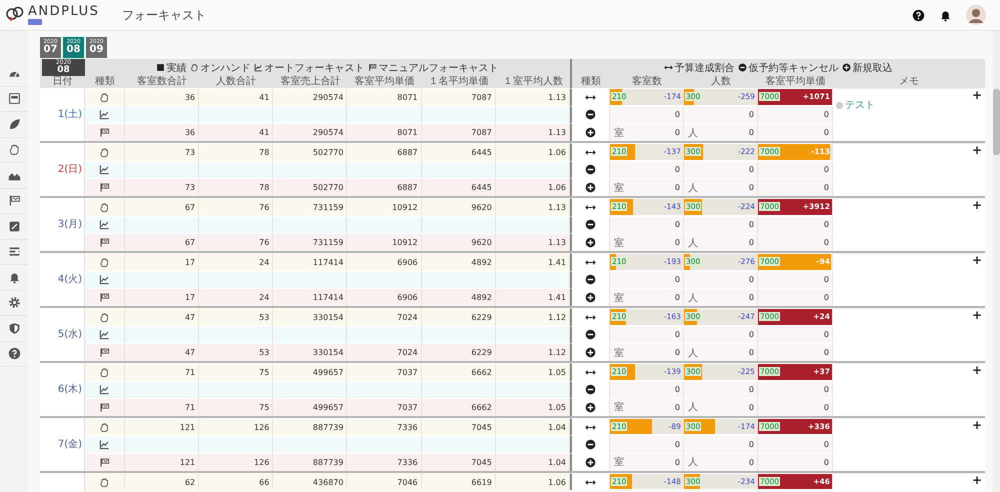 This screenshot has width=1000, height=492. What do you see at coordinates (14, 328) in the screenshot?
I see `shield-icon` at bounding box center [14, 328].